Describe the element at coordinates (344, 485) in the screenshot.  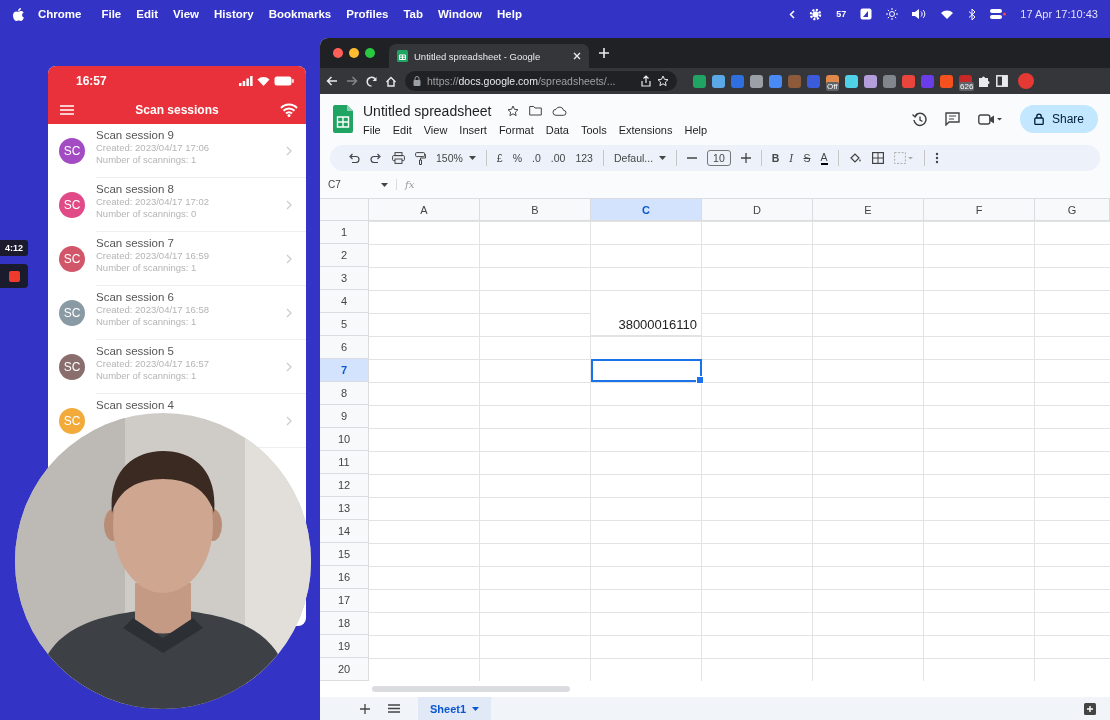
I see `row-header: 12` at that location.